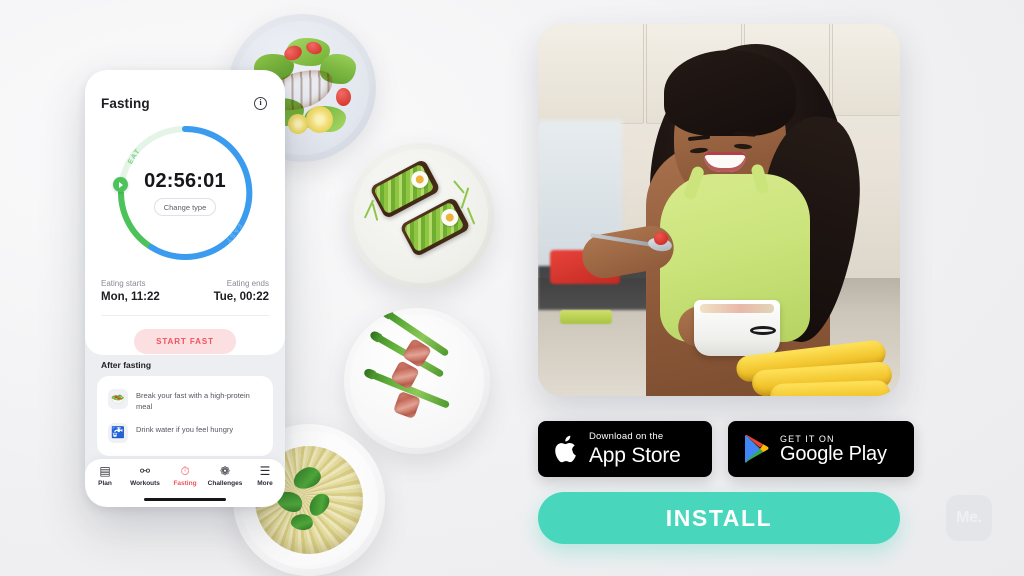 This screenshot has height=576, width=1024. Describe the element at coordinates (757, 448) in the screenshot. I see `google-play-icon` at that location.